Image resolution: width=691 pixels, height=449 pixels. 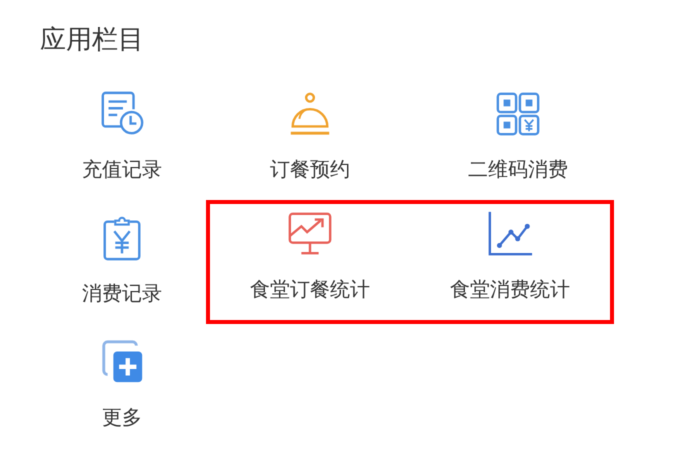 What do you see at coordinates (122, 266) in the screenshot?
I see `app-tile: 消费记录` at bounding box center [122, 266].